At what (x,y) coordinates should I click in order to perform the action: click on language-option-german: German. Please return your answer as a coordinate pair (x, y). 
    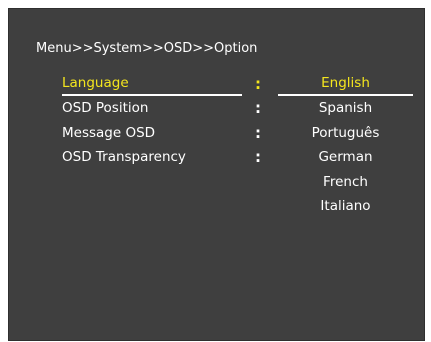
    Looking at the image, I should click on (345, 157).